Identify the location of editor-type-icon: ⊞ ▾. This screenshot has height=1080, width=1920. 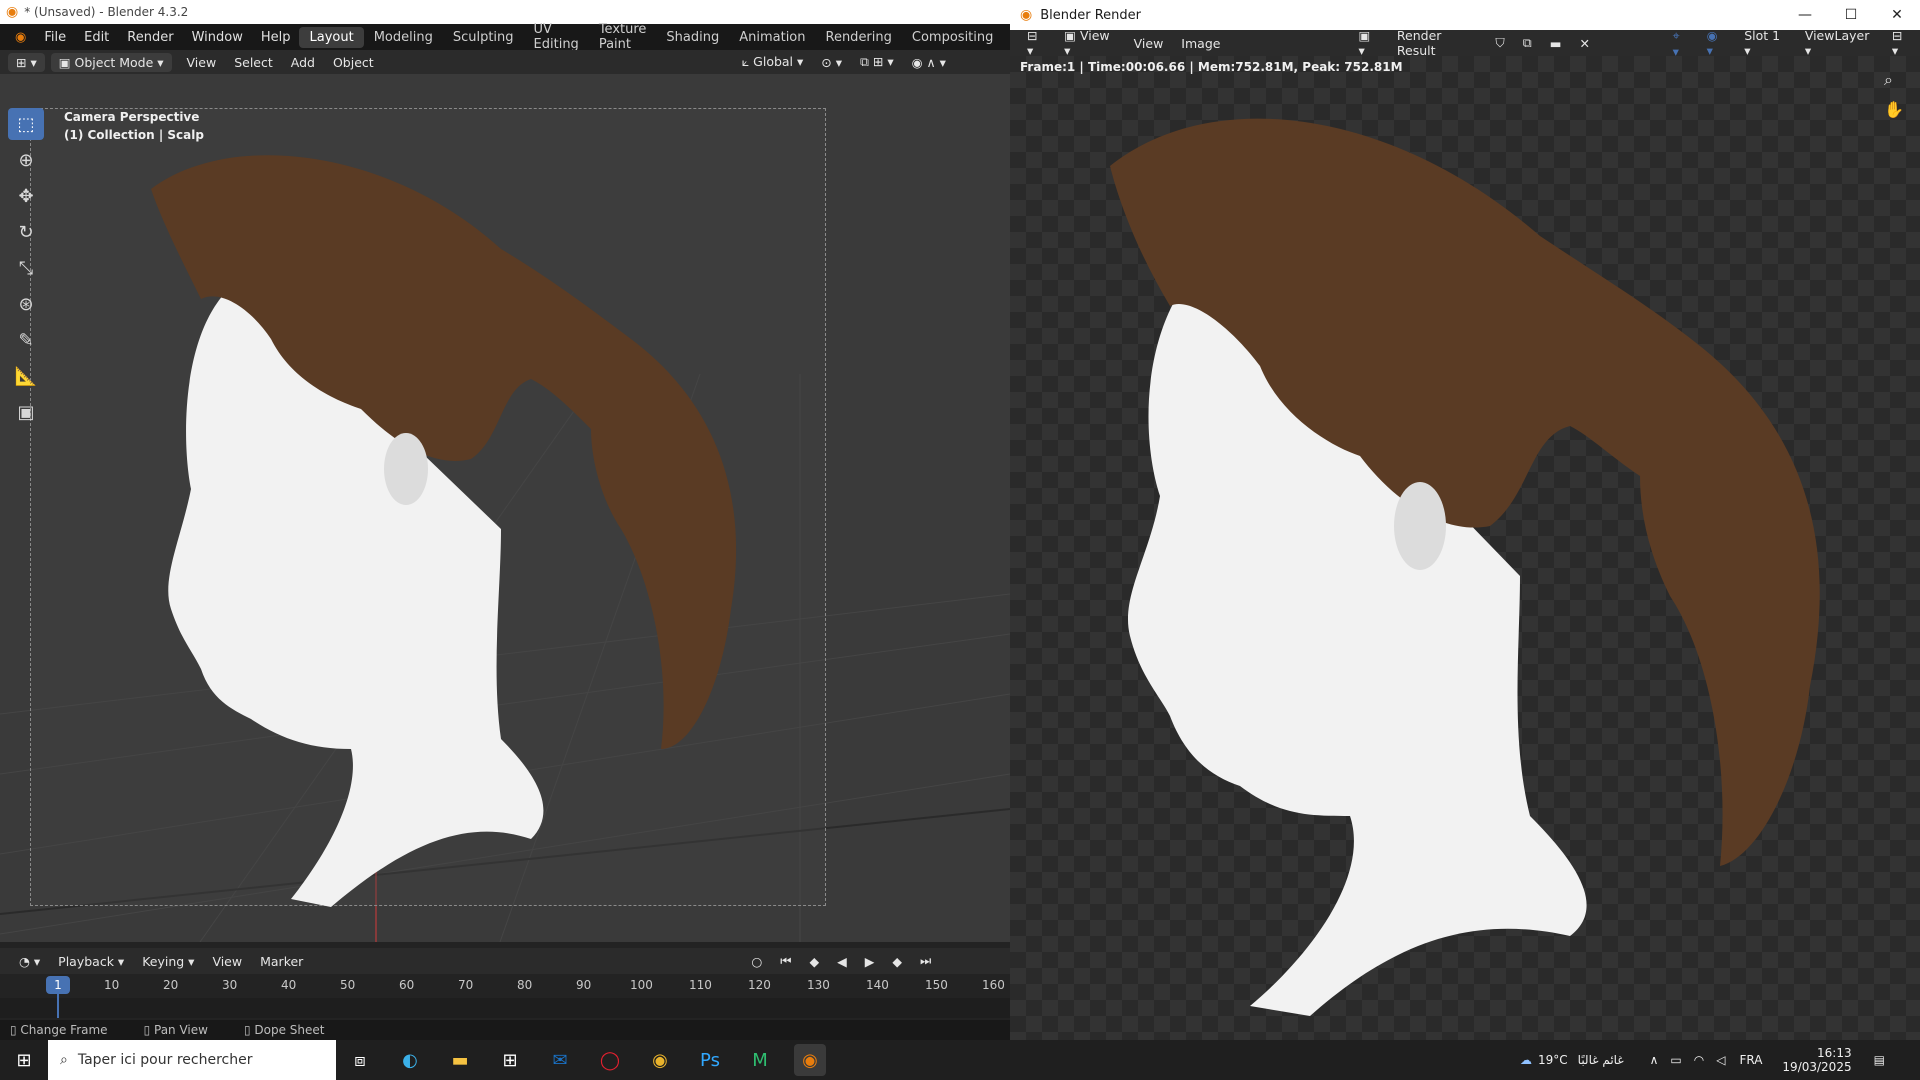
(26, 62).